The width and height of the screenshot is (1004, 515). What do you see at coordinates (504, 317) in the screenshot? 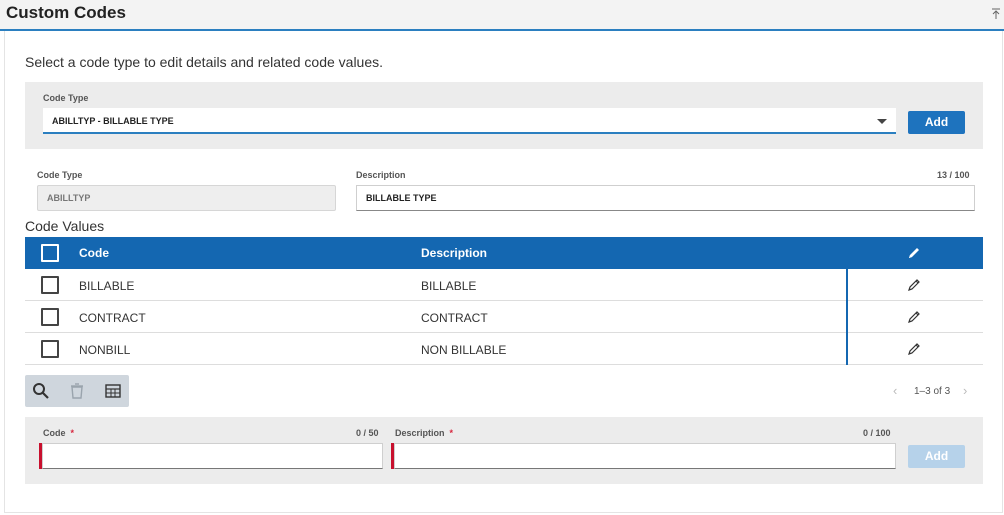
I see `table-row: CONTRACT CONTRACT` at bounding box center [504, 317].